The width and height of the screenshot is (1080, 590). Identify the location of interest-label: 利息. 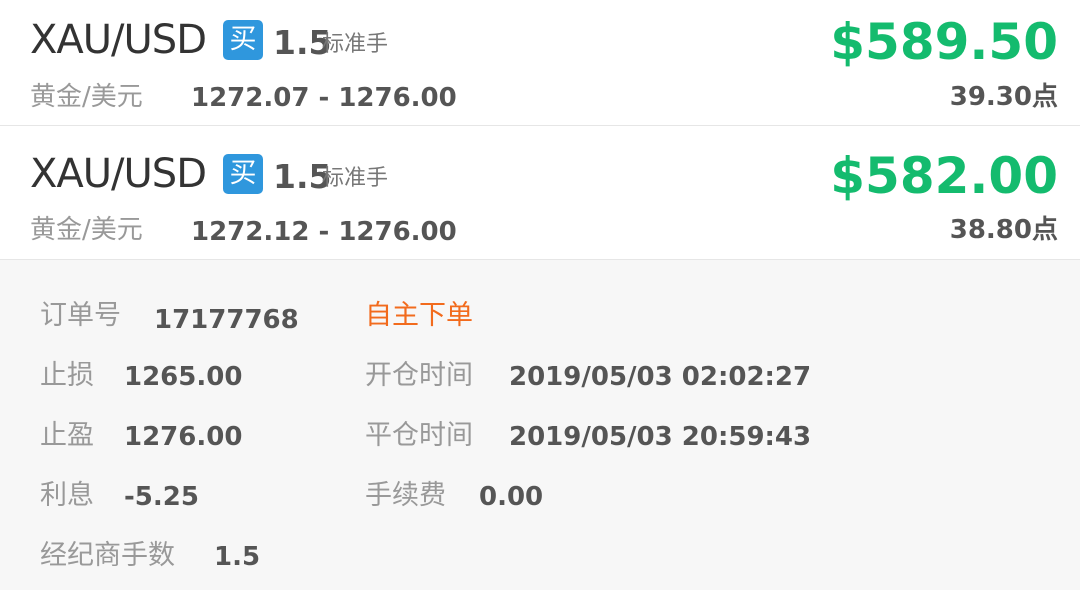
(67, 495).